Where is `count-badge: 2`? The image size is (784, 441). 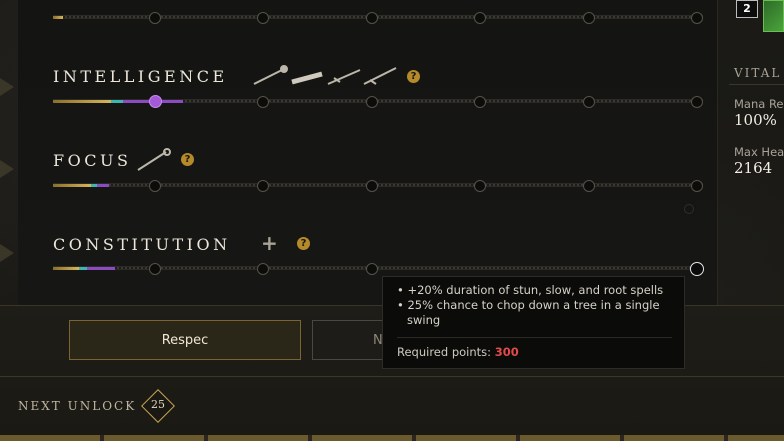
count-badge: 2 is located at coordinates (747, 9).